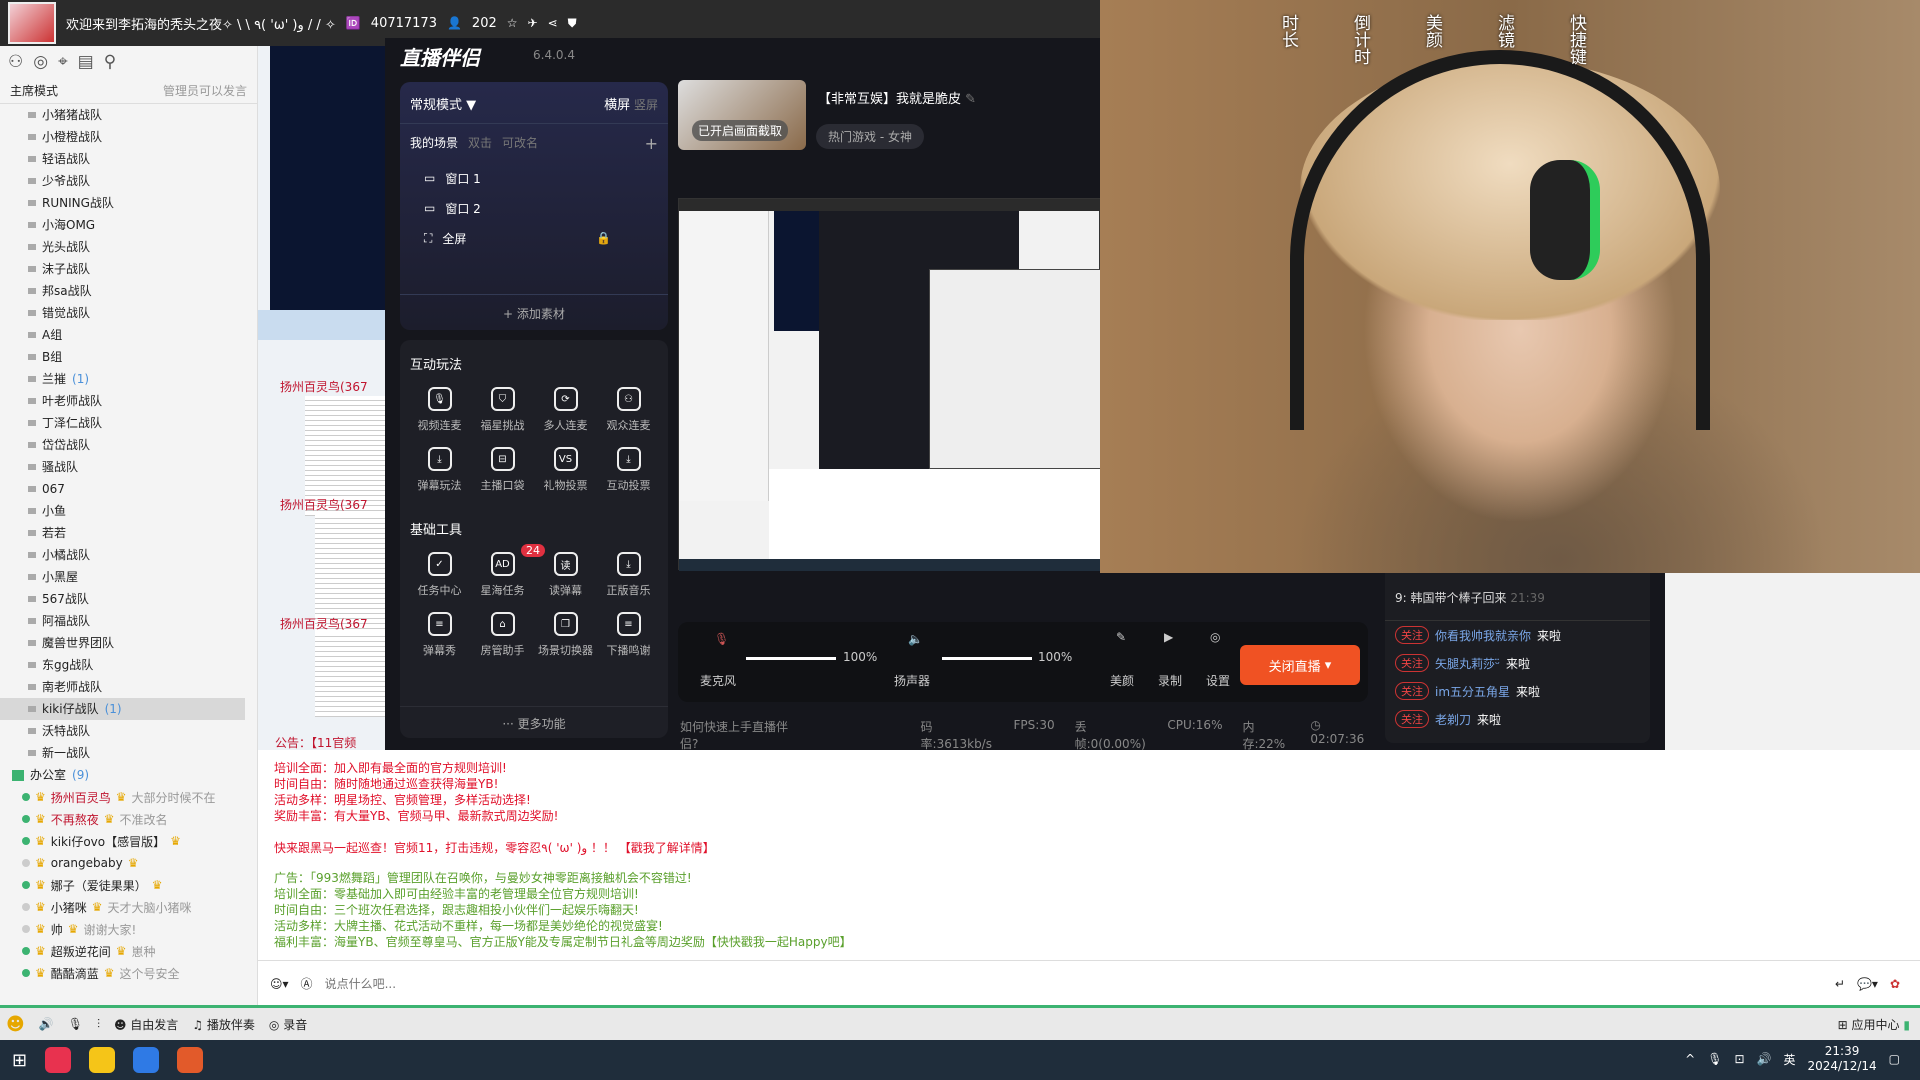 This screenshot has width=1920, height=1080. I want to click on user-item: ♛ 小猪咪 ♛ 天才大脑小猪咪, so click(128, 907).